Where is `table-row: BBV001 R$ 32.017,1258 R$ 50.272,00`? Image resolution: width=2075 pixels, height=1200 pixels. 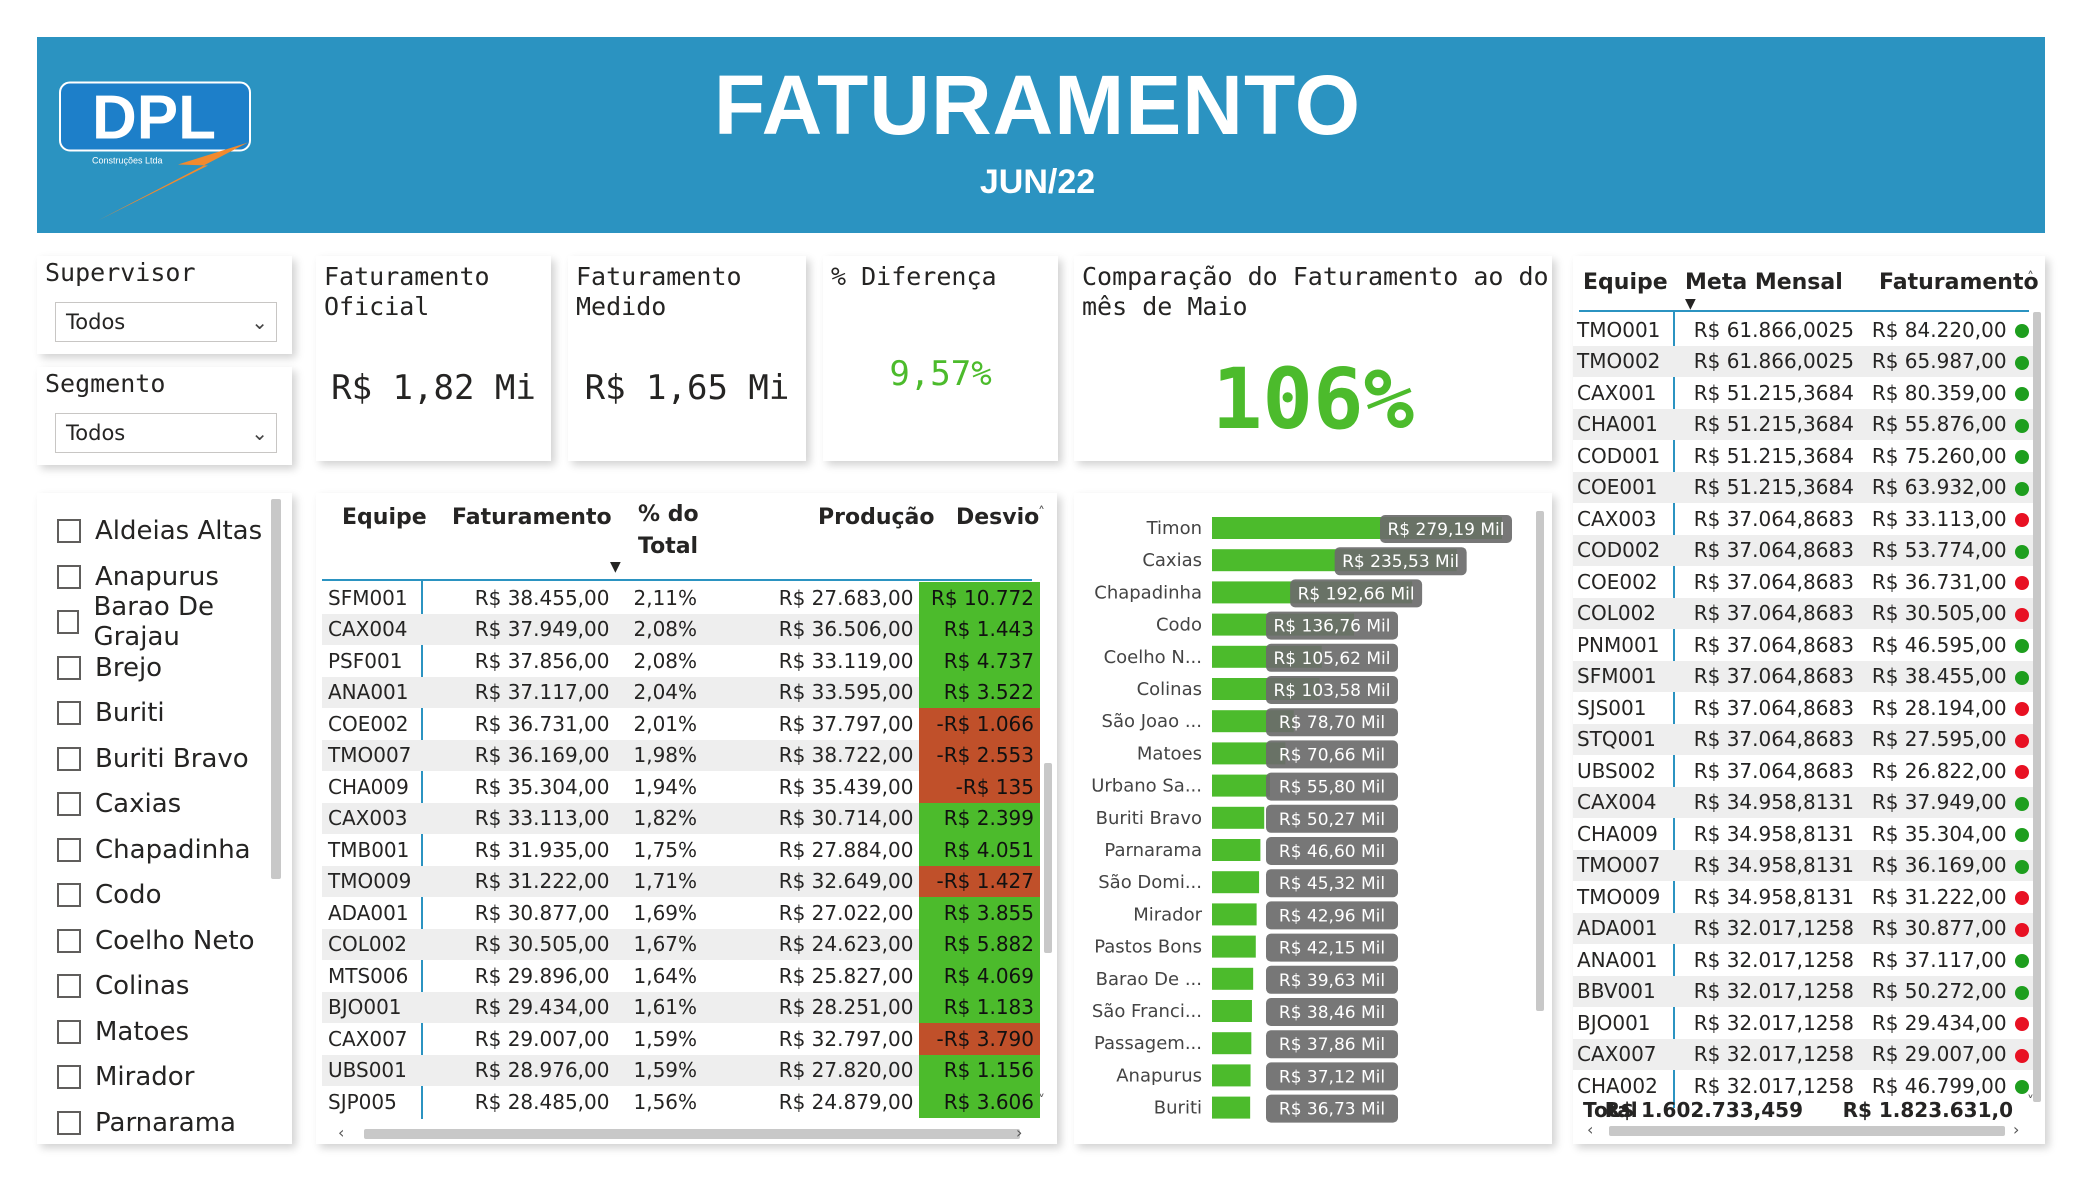 table-row: BBV001 R$ 32.017,1258 R$ 50.272,00 is located at coordinates (1803, 991).